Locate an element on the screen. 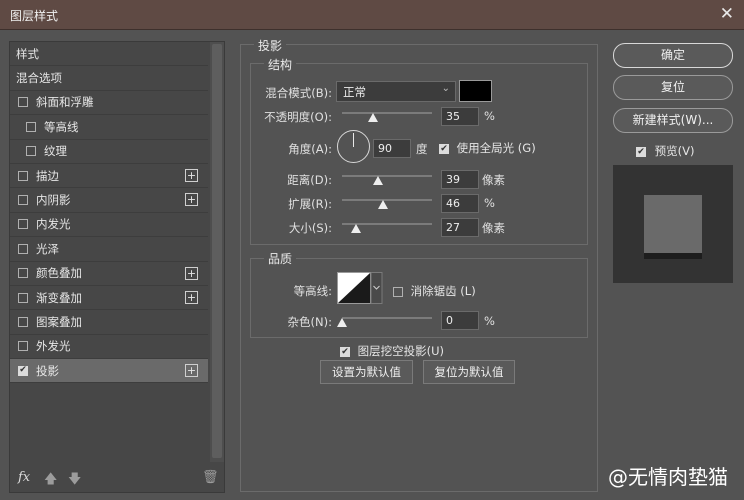  style-list-item: 内阴影 + is located at coordinates (109, 200).